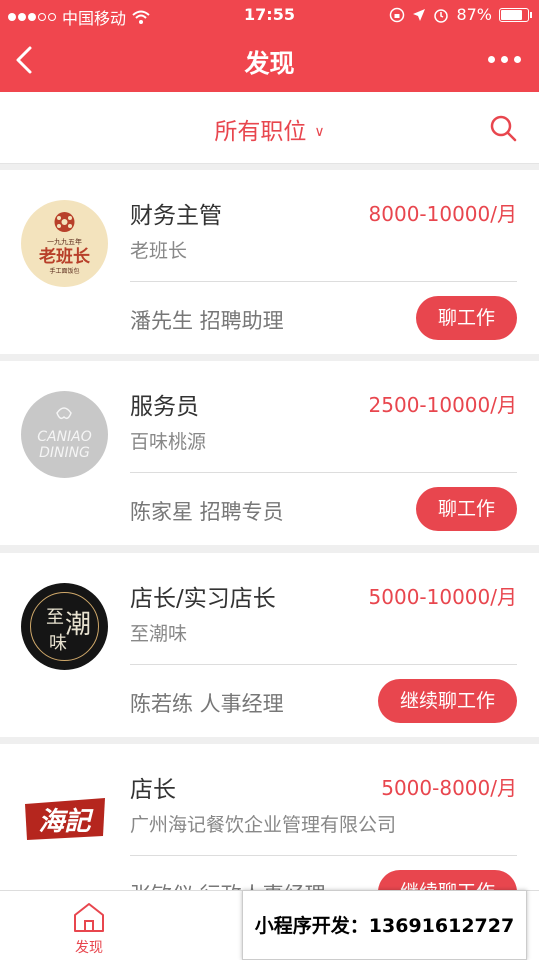  I want to click on logo-top-text: 一九九五年, so click(64, 241).